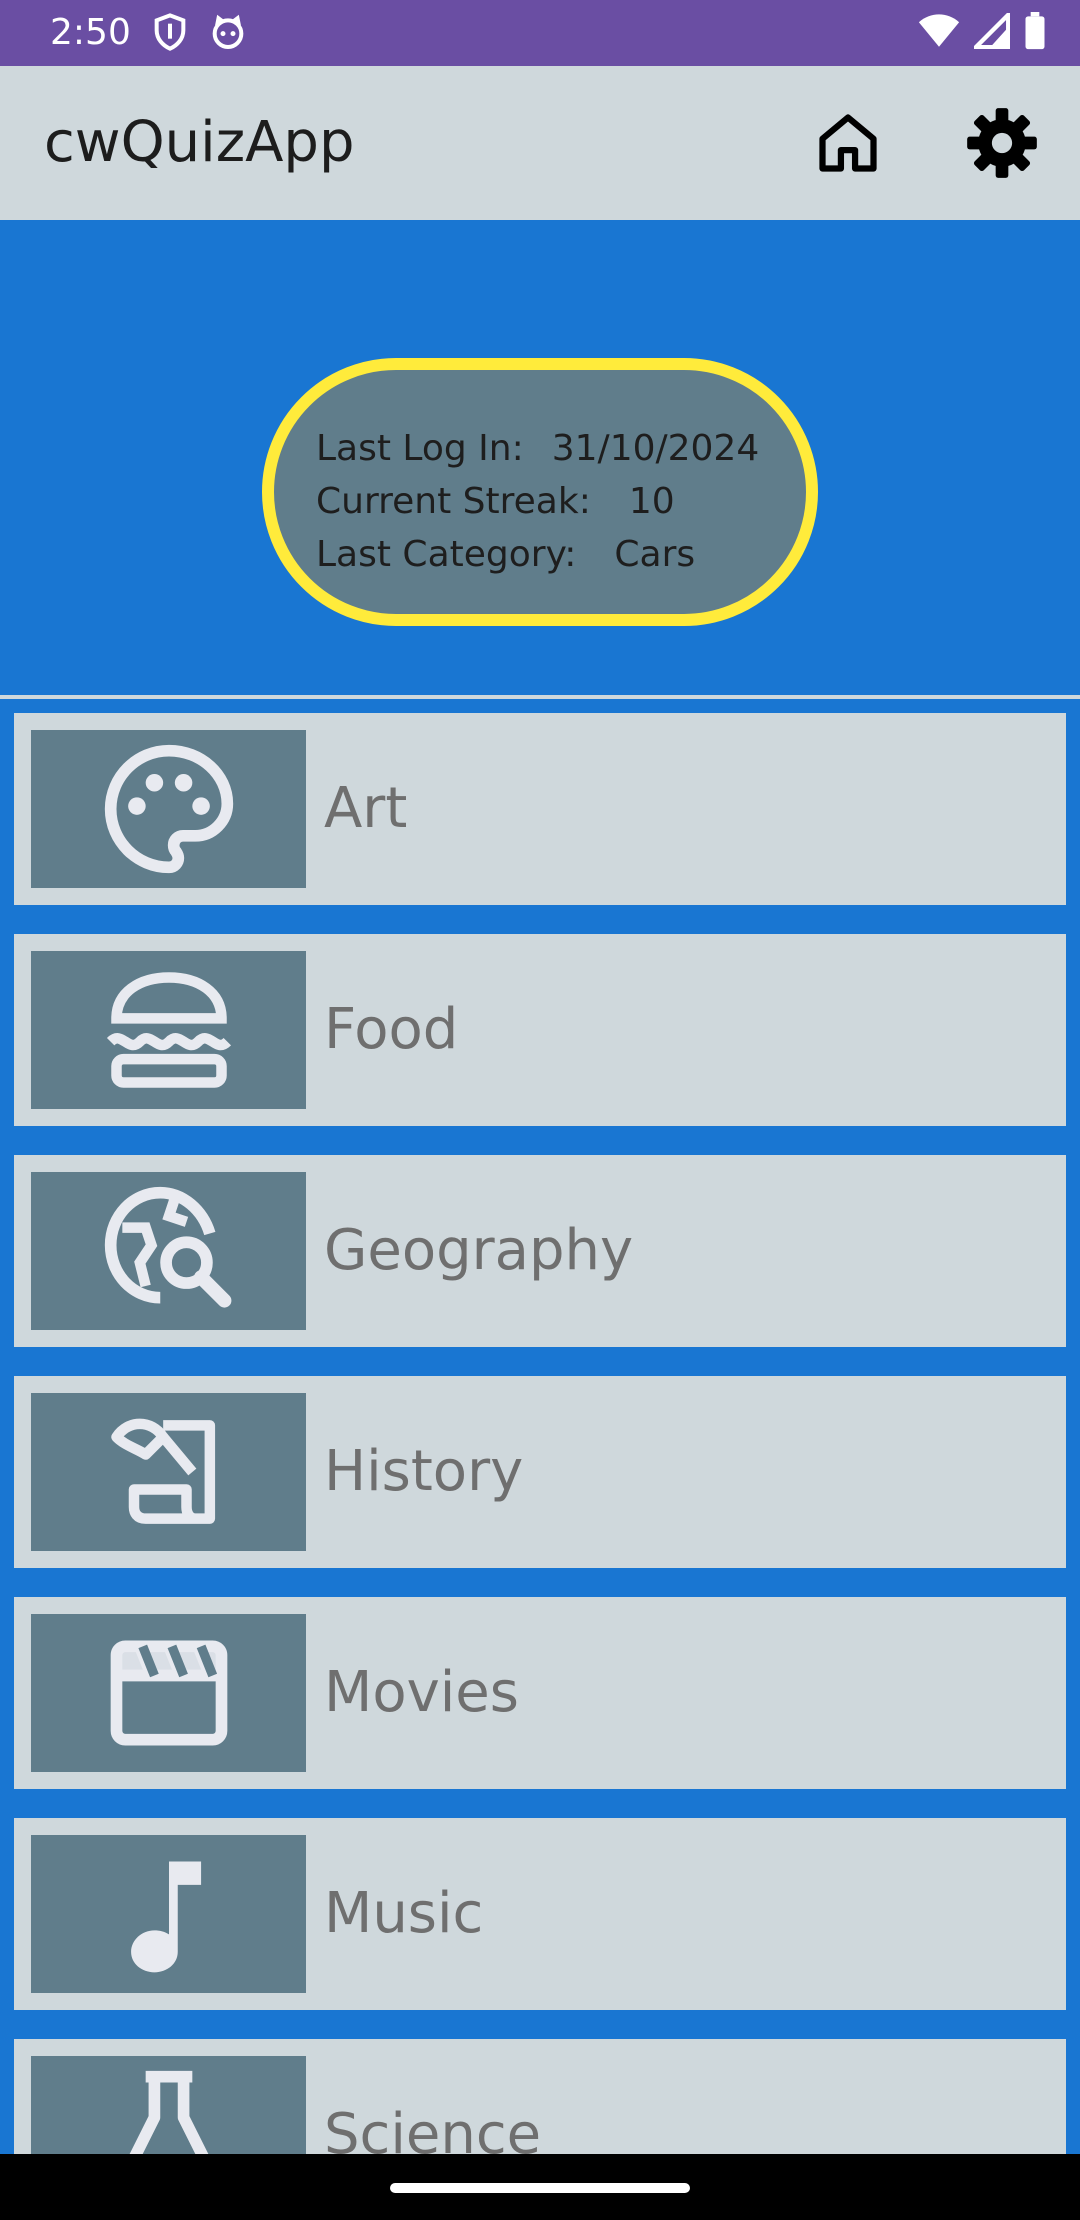  What do you see at coordinates (424, 1471) in the screenshot?
I see `category-label: History` at bounding box center [424, 1471].